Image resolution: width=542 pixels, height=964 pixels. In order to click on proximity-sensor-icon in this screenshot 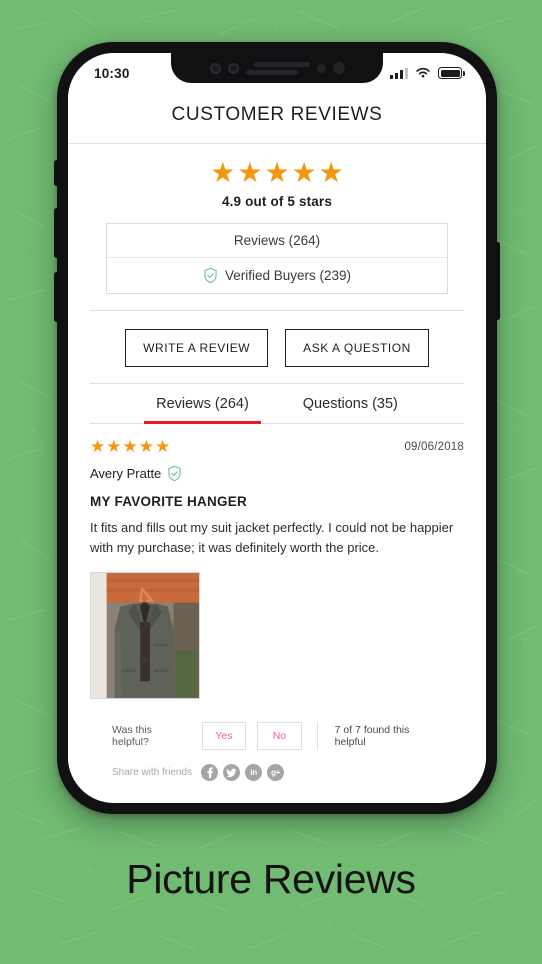, I will do `click(321, 68)`.